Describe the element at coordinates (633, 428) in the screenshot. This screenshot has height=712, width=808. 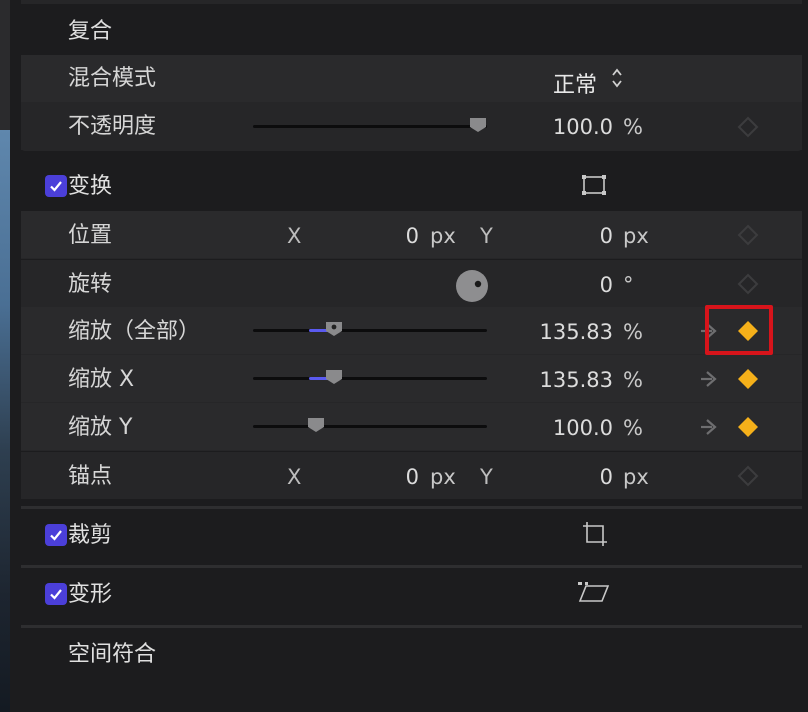
I see `scale-y-unit: %` at that location.